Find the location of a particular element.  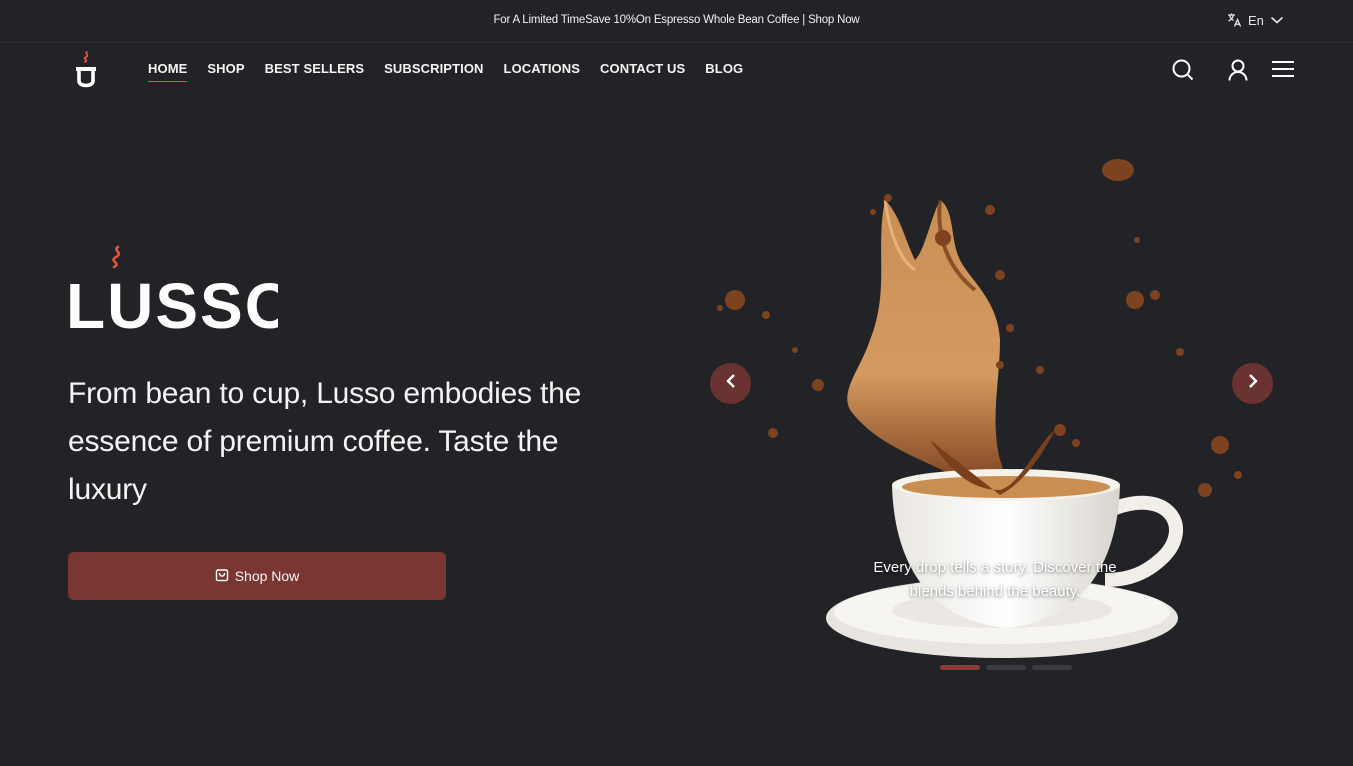

menu-icon is located at coordinates (1283, 70).